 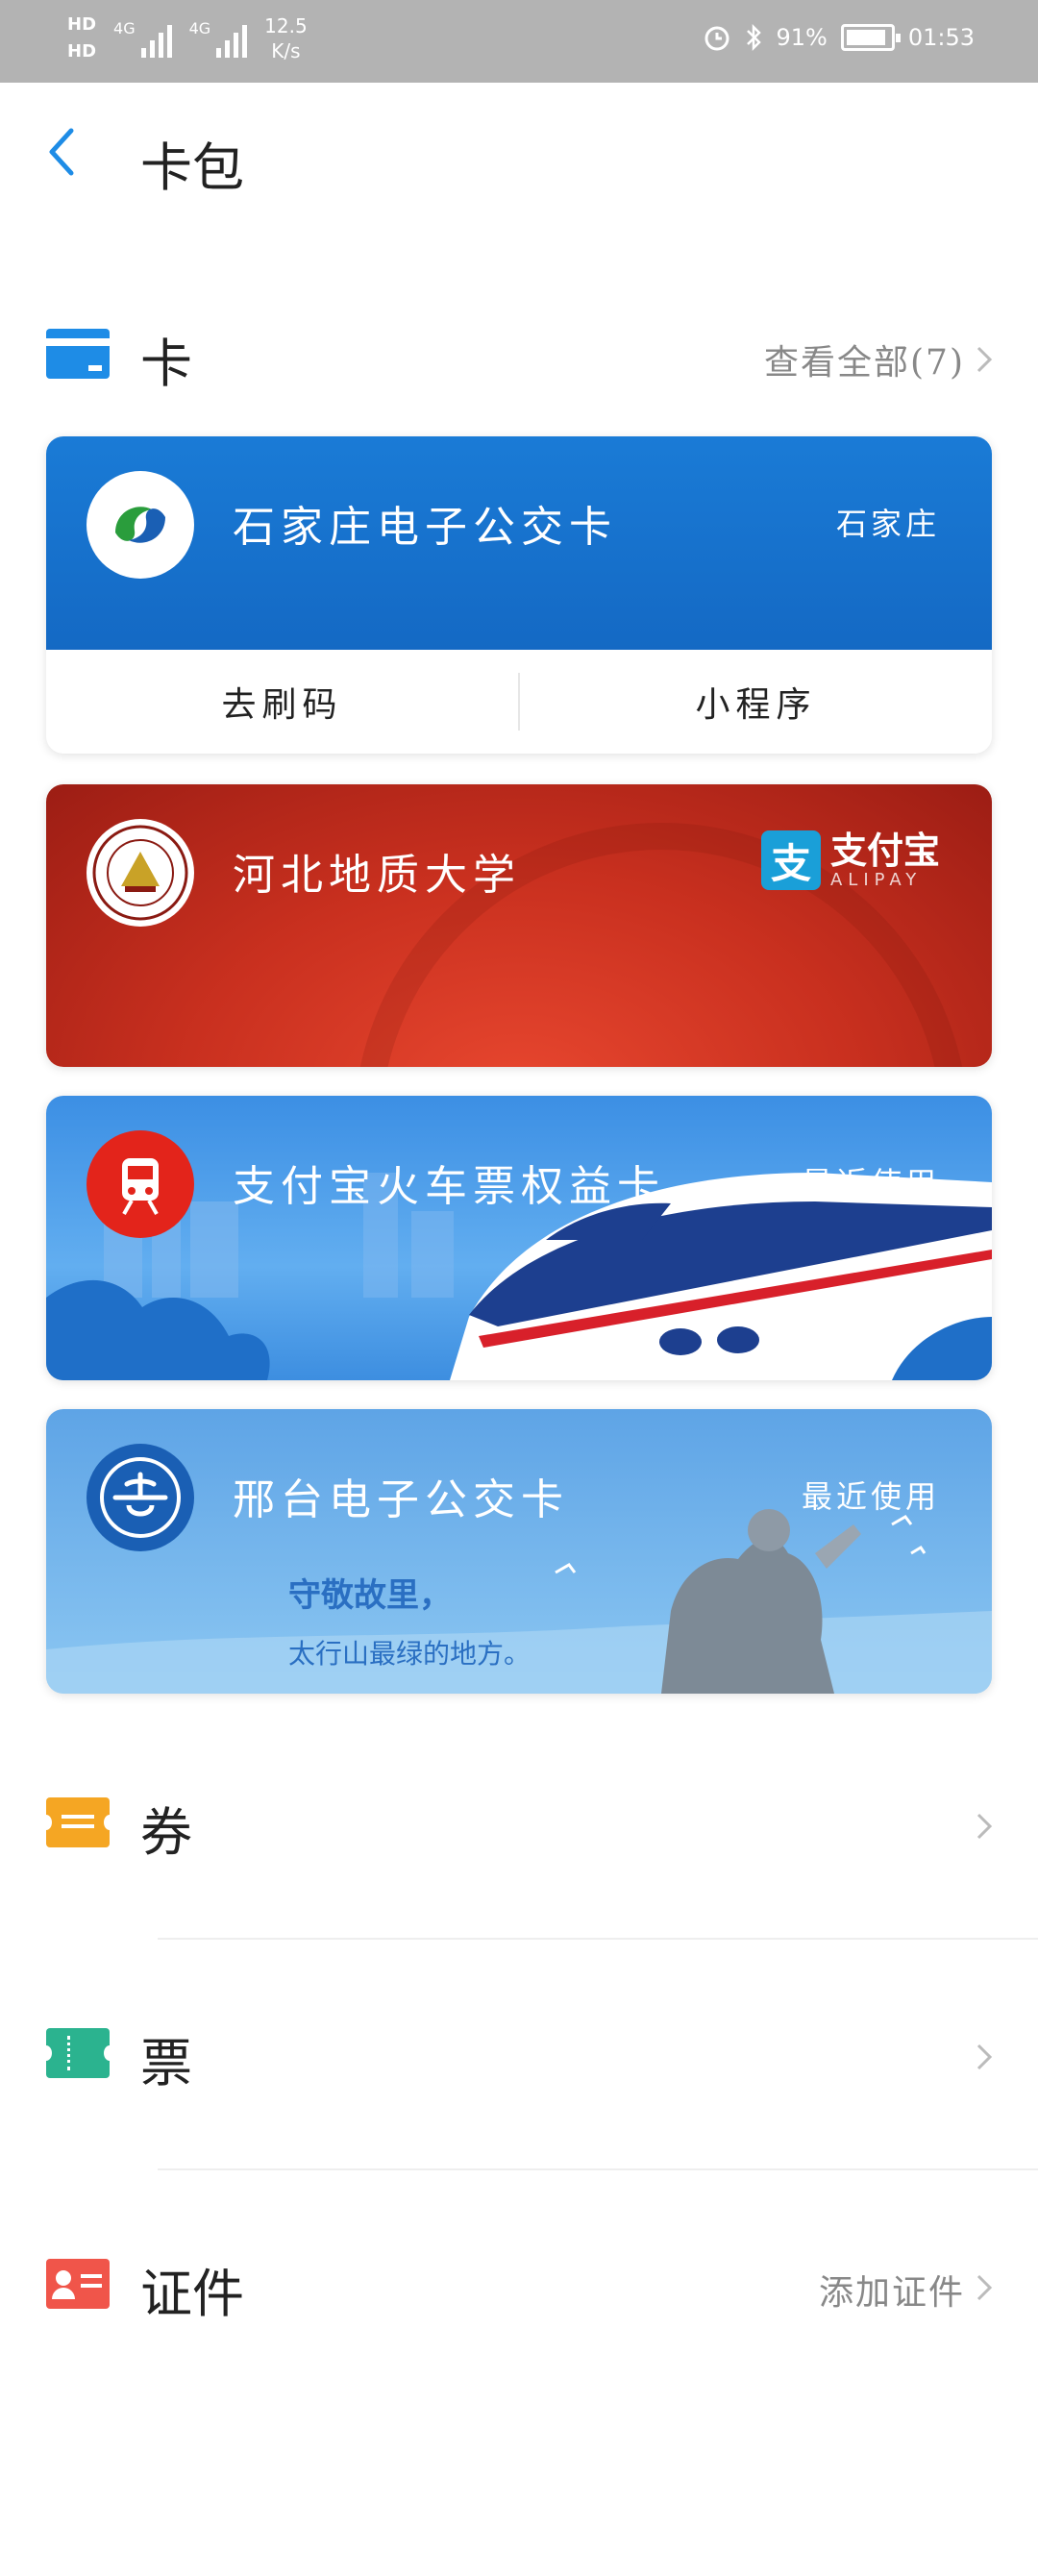 I want to click on signal-icon-2: 4G, so click(x=218, y=39).